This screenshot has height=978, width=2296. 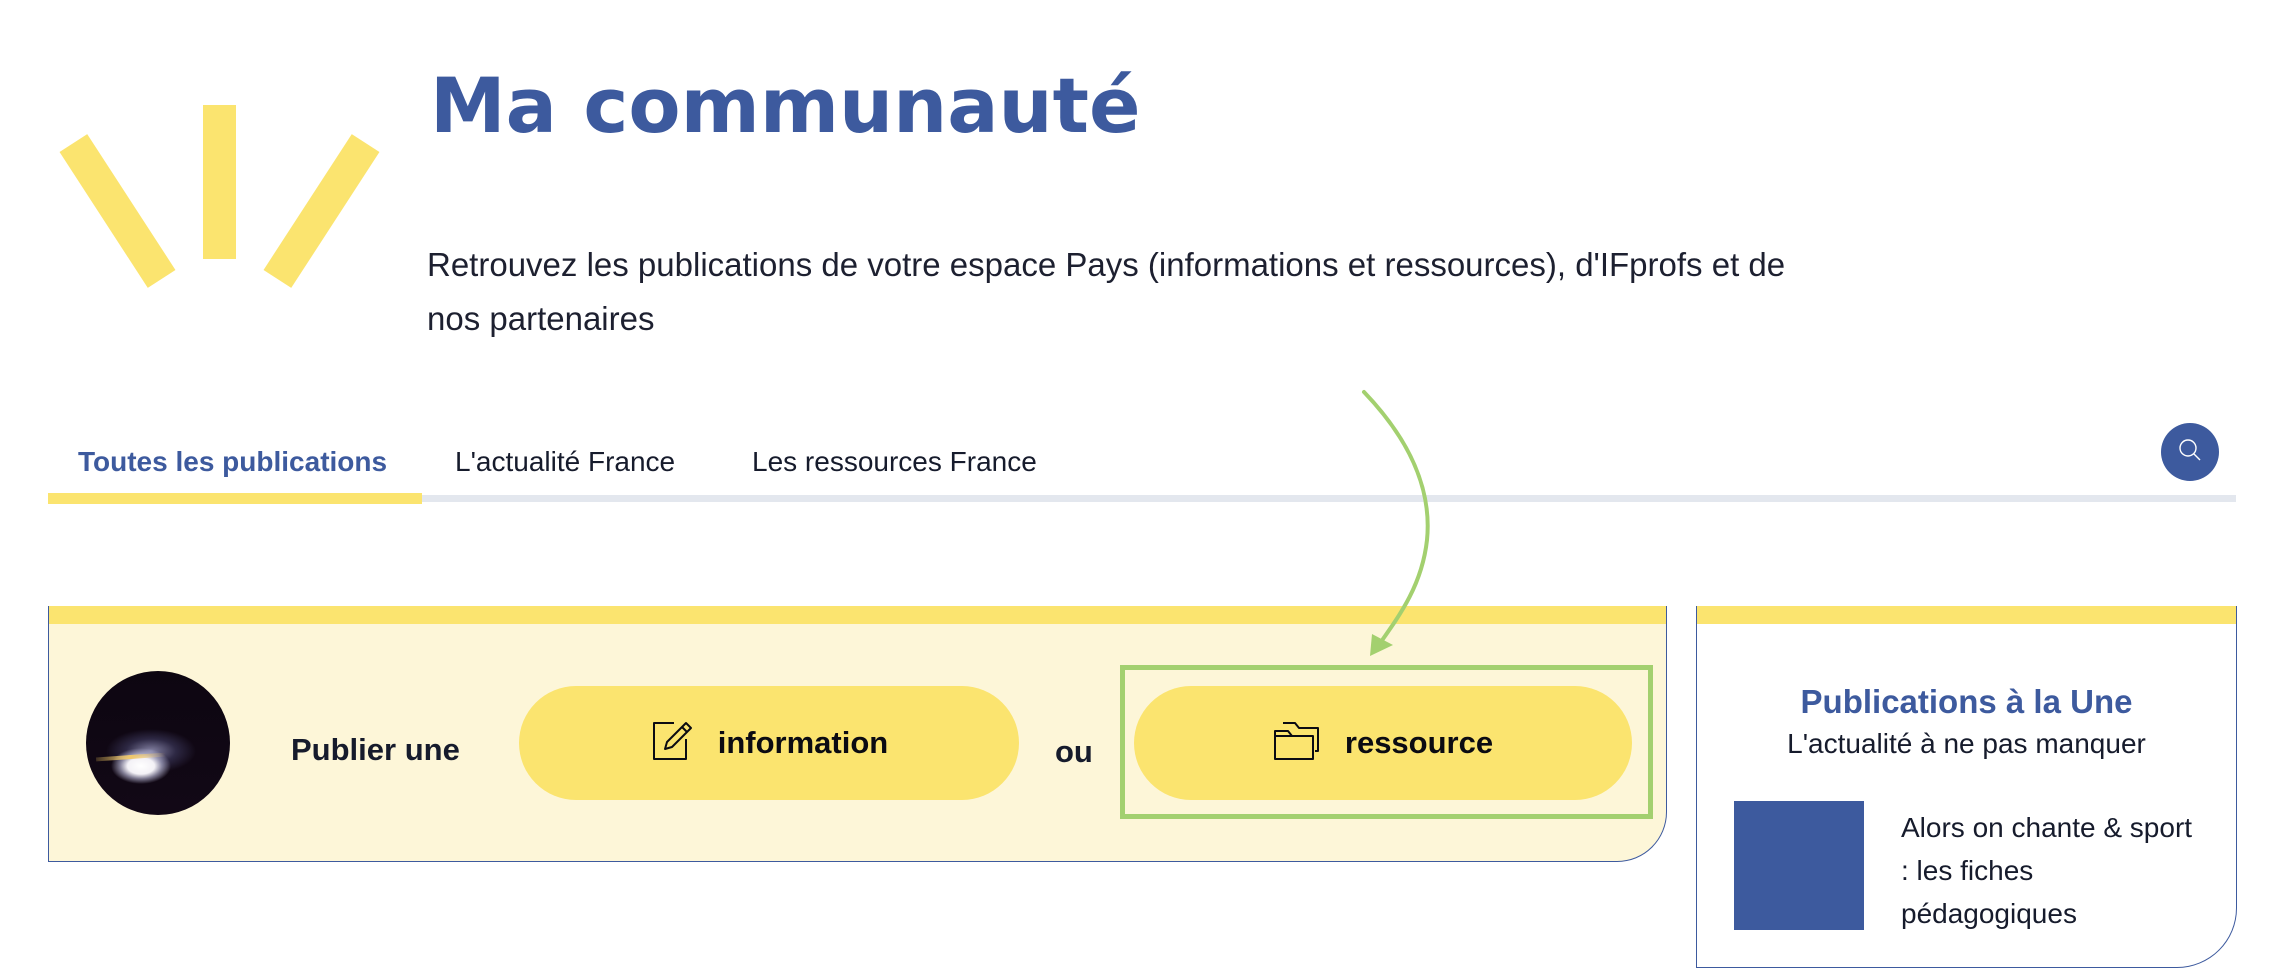 I want to click on publish-panel-top-bar, so click(x=857, y=615).